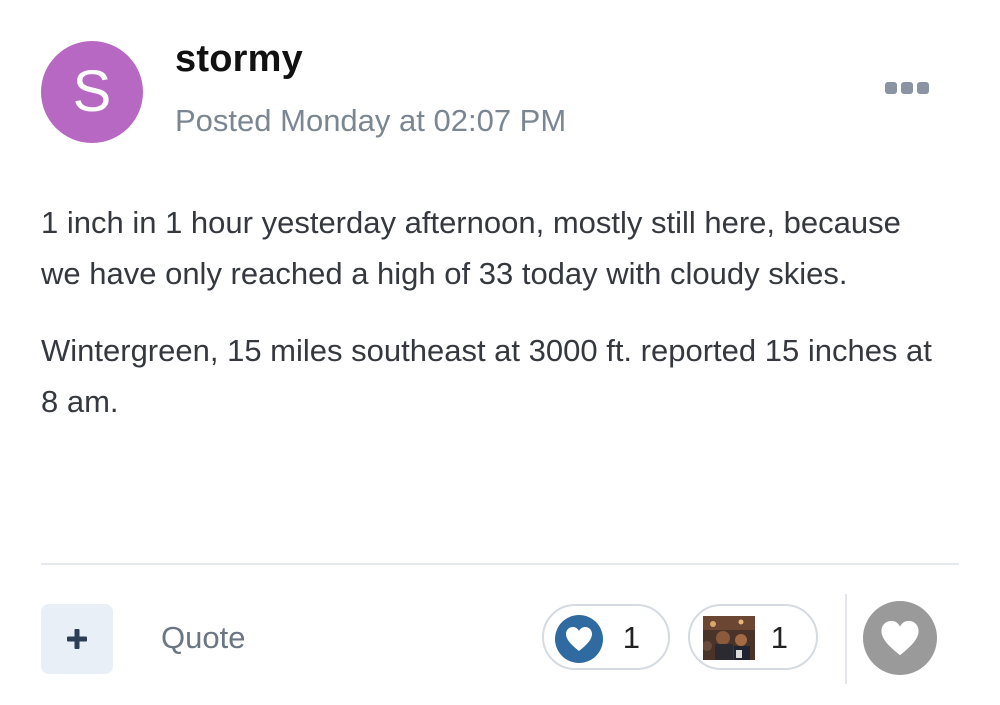 The image size is (1000, 705). Describe the element at coordinates (239, 59) in the screenshot. I see `author-name: stormy` at that location.